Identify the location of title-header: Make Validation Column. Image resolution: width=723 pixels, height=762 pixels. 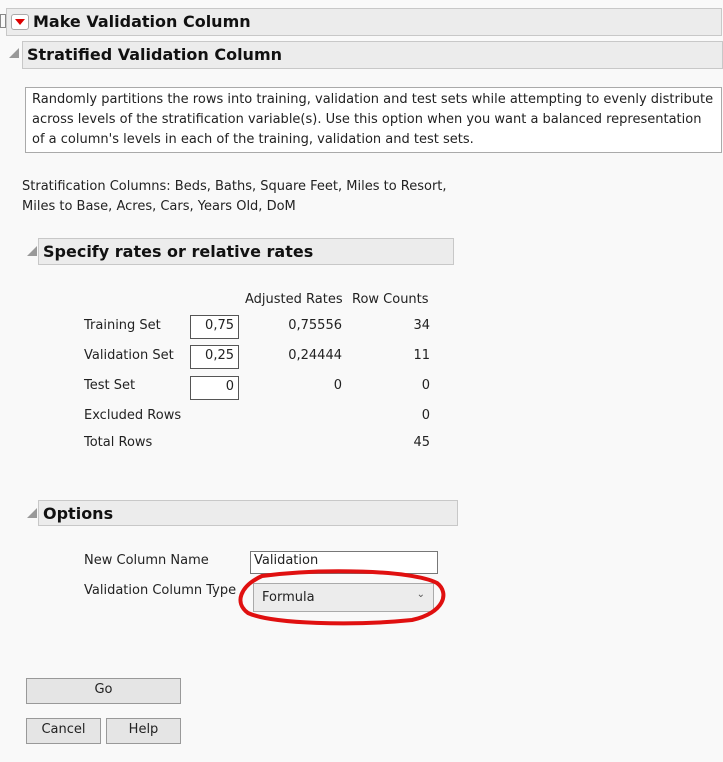
(364, 22).